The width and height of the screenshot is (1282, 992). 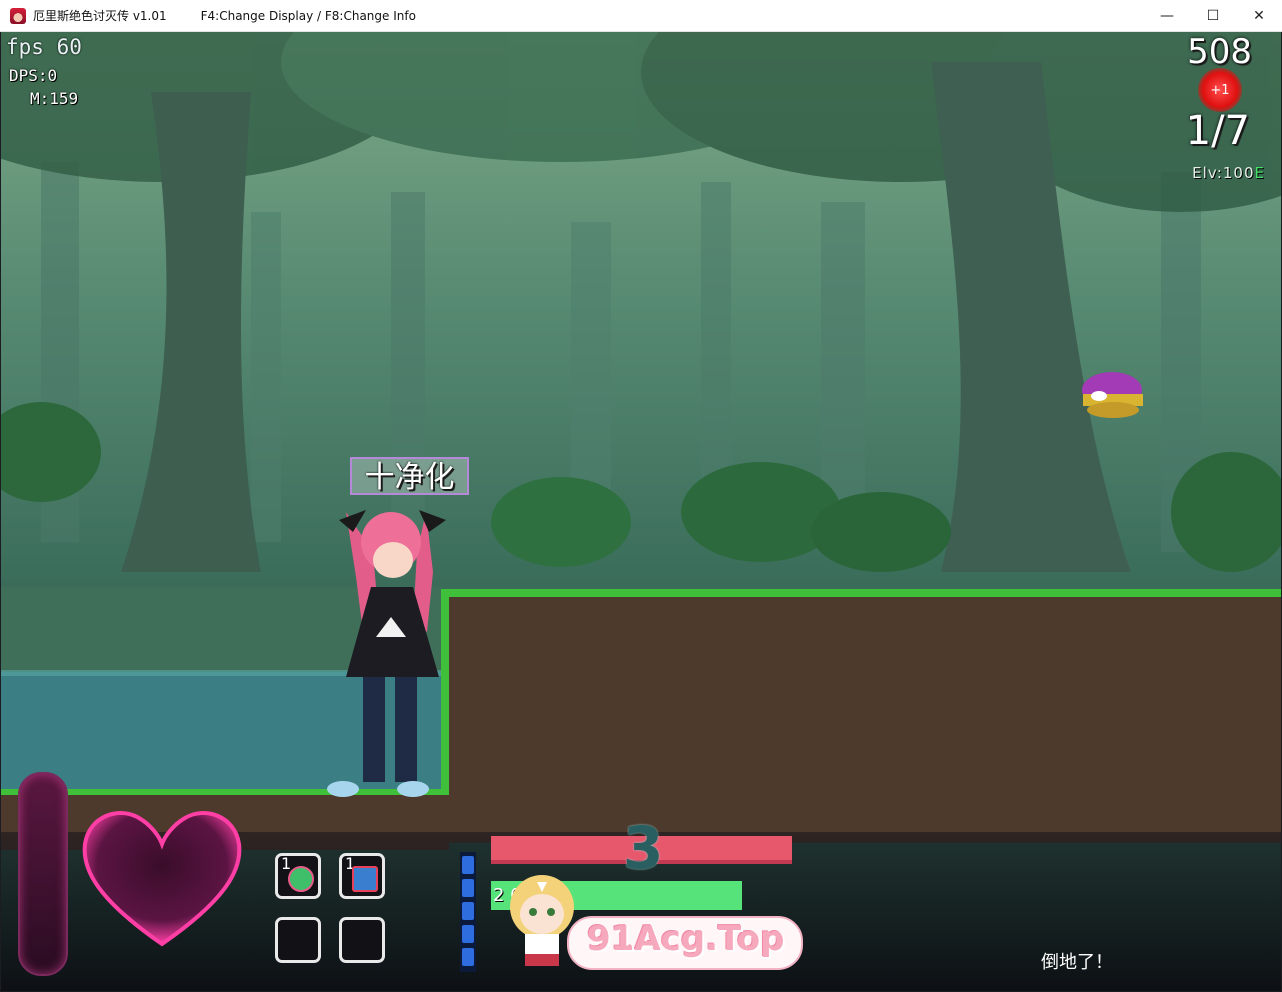 I want to click on watermark: 91Acg.Top, so click(x=650, y=922).